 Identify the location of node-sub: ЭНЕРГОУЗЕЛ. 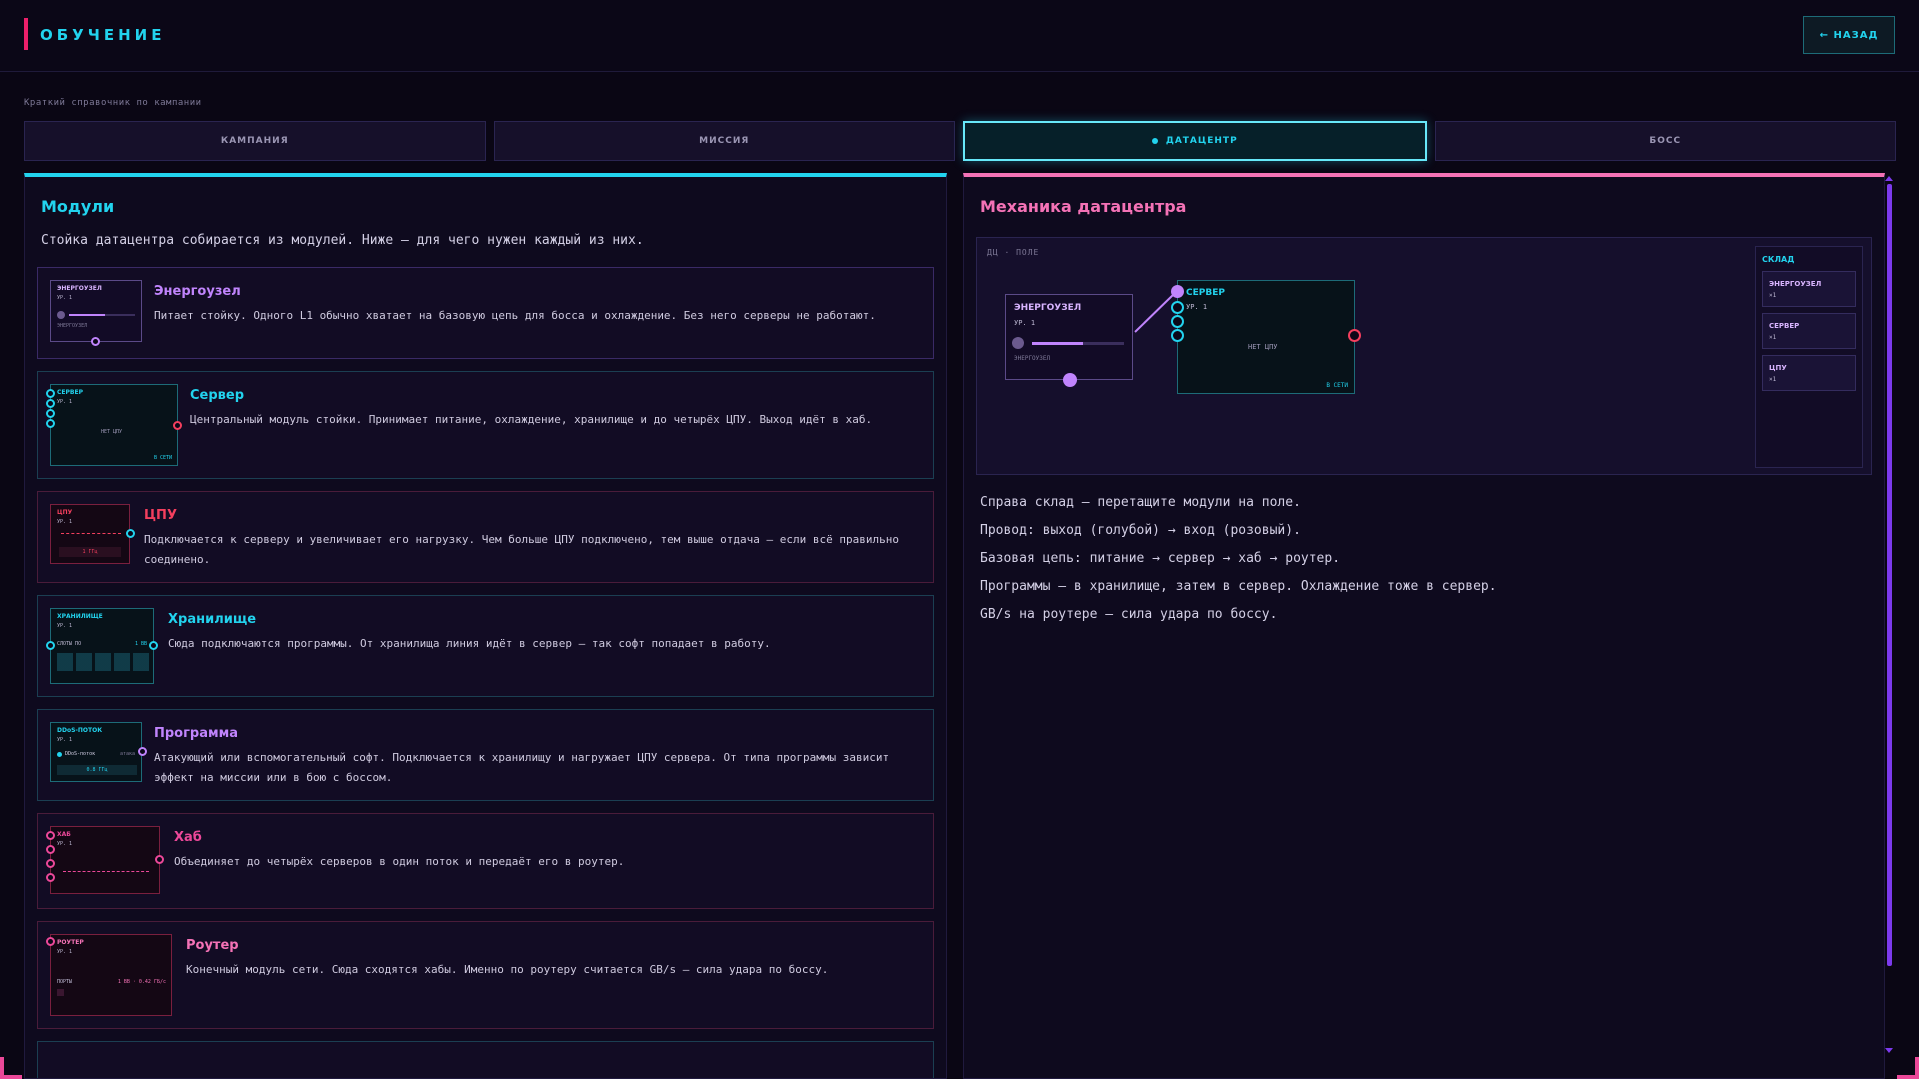
(1032, 358).